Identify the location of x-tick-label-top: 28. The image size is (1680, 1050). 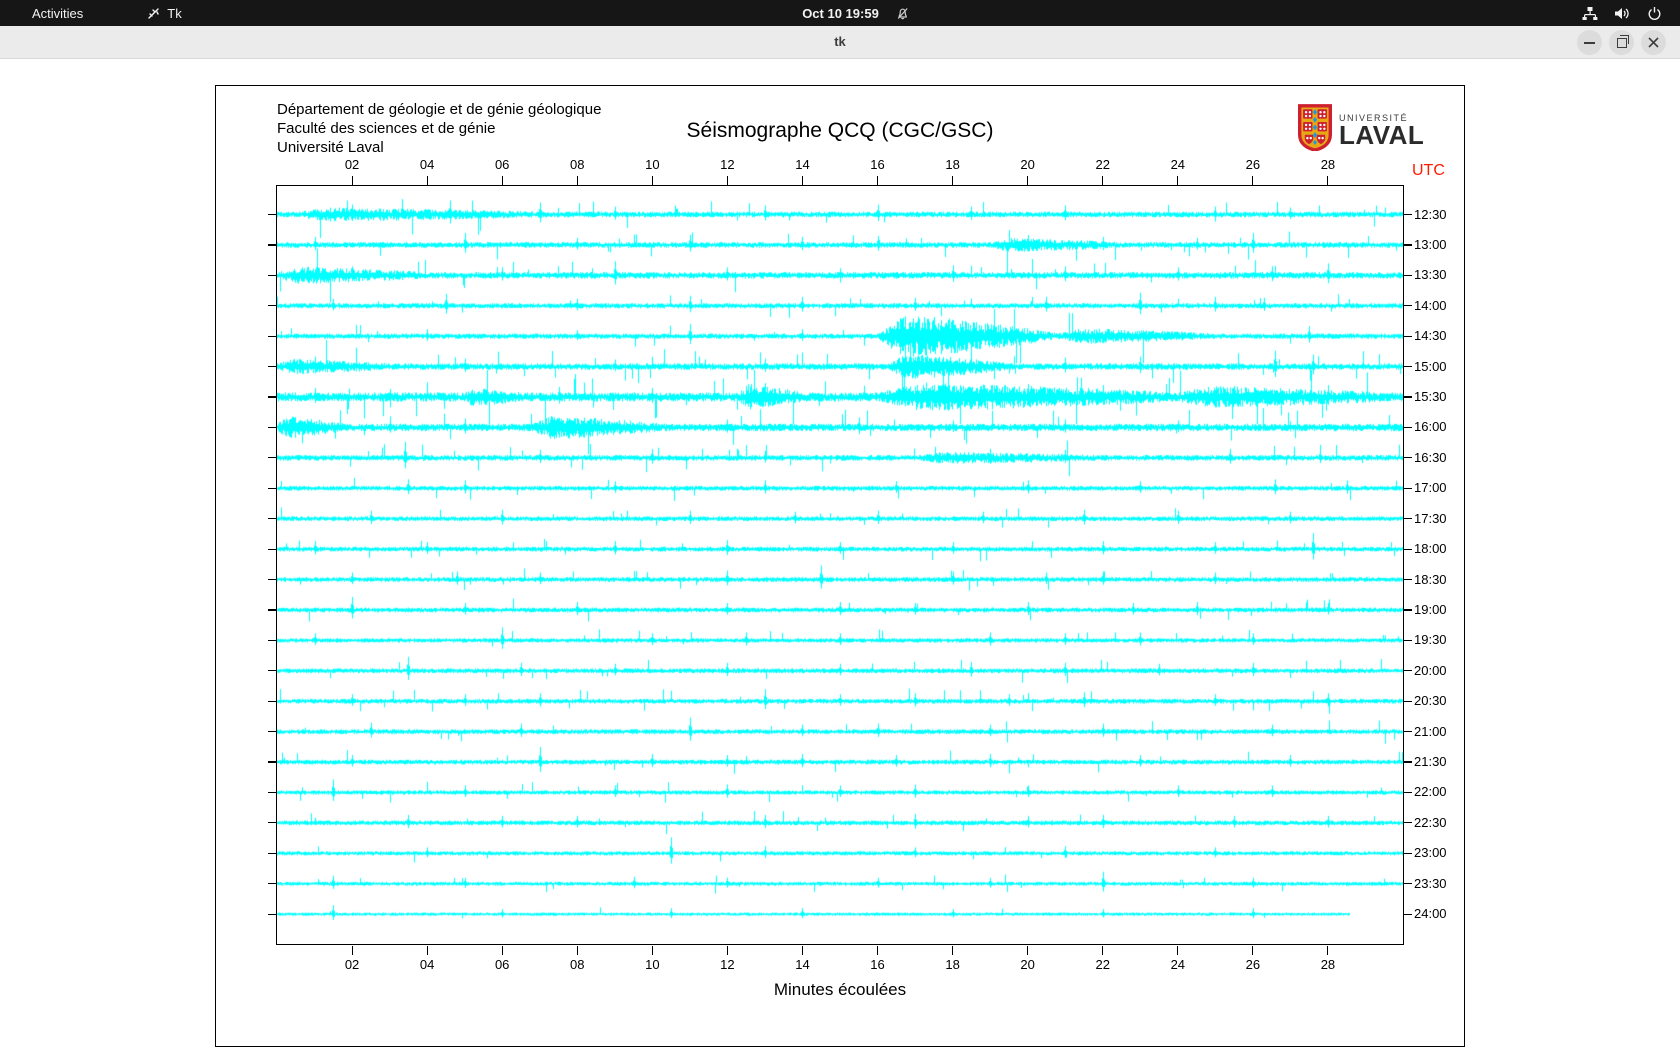
(1328, 164).